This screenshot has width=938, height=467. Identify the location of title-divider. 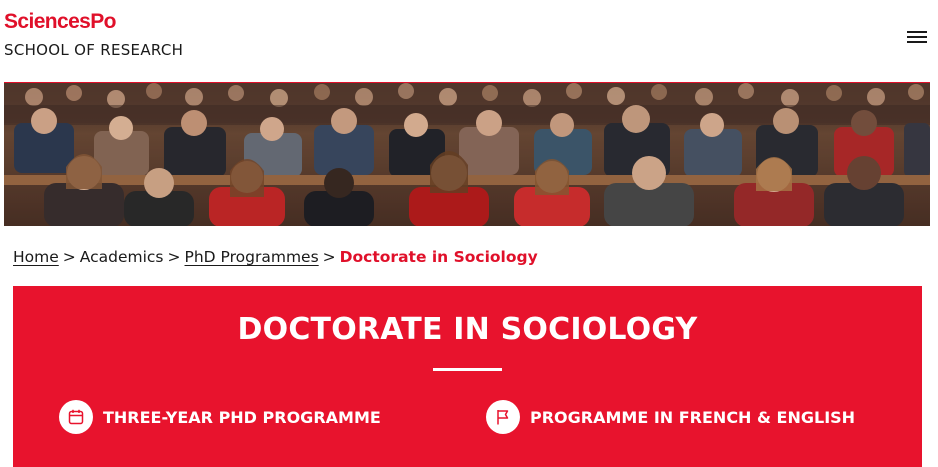
(467, 369).